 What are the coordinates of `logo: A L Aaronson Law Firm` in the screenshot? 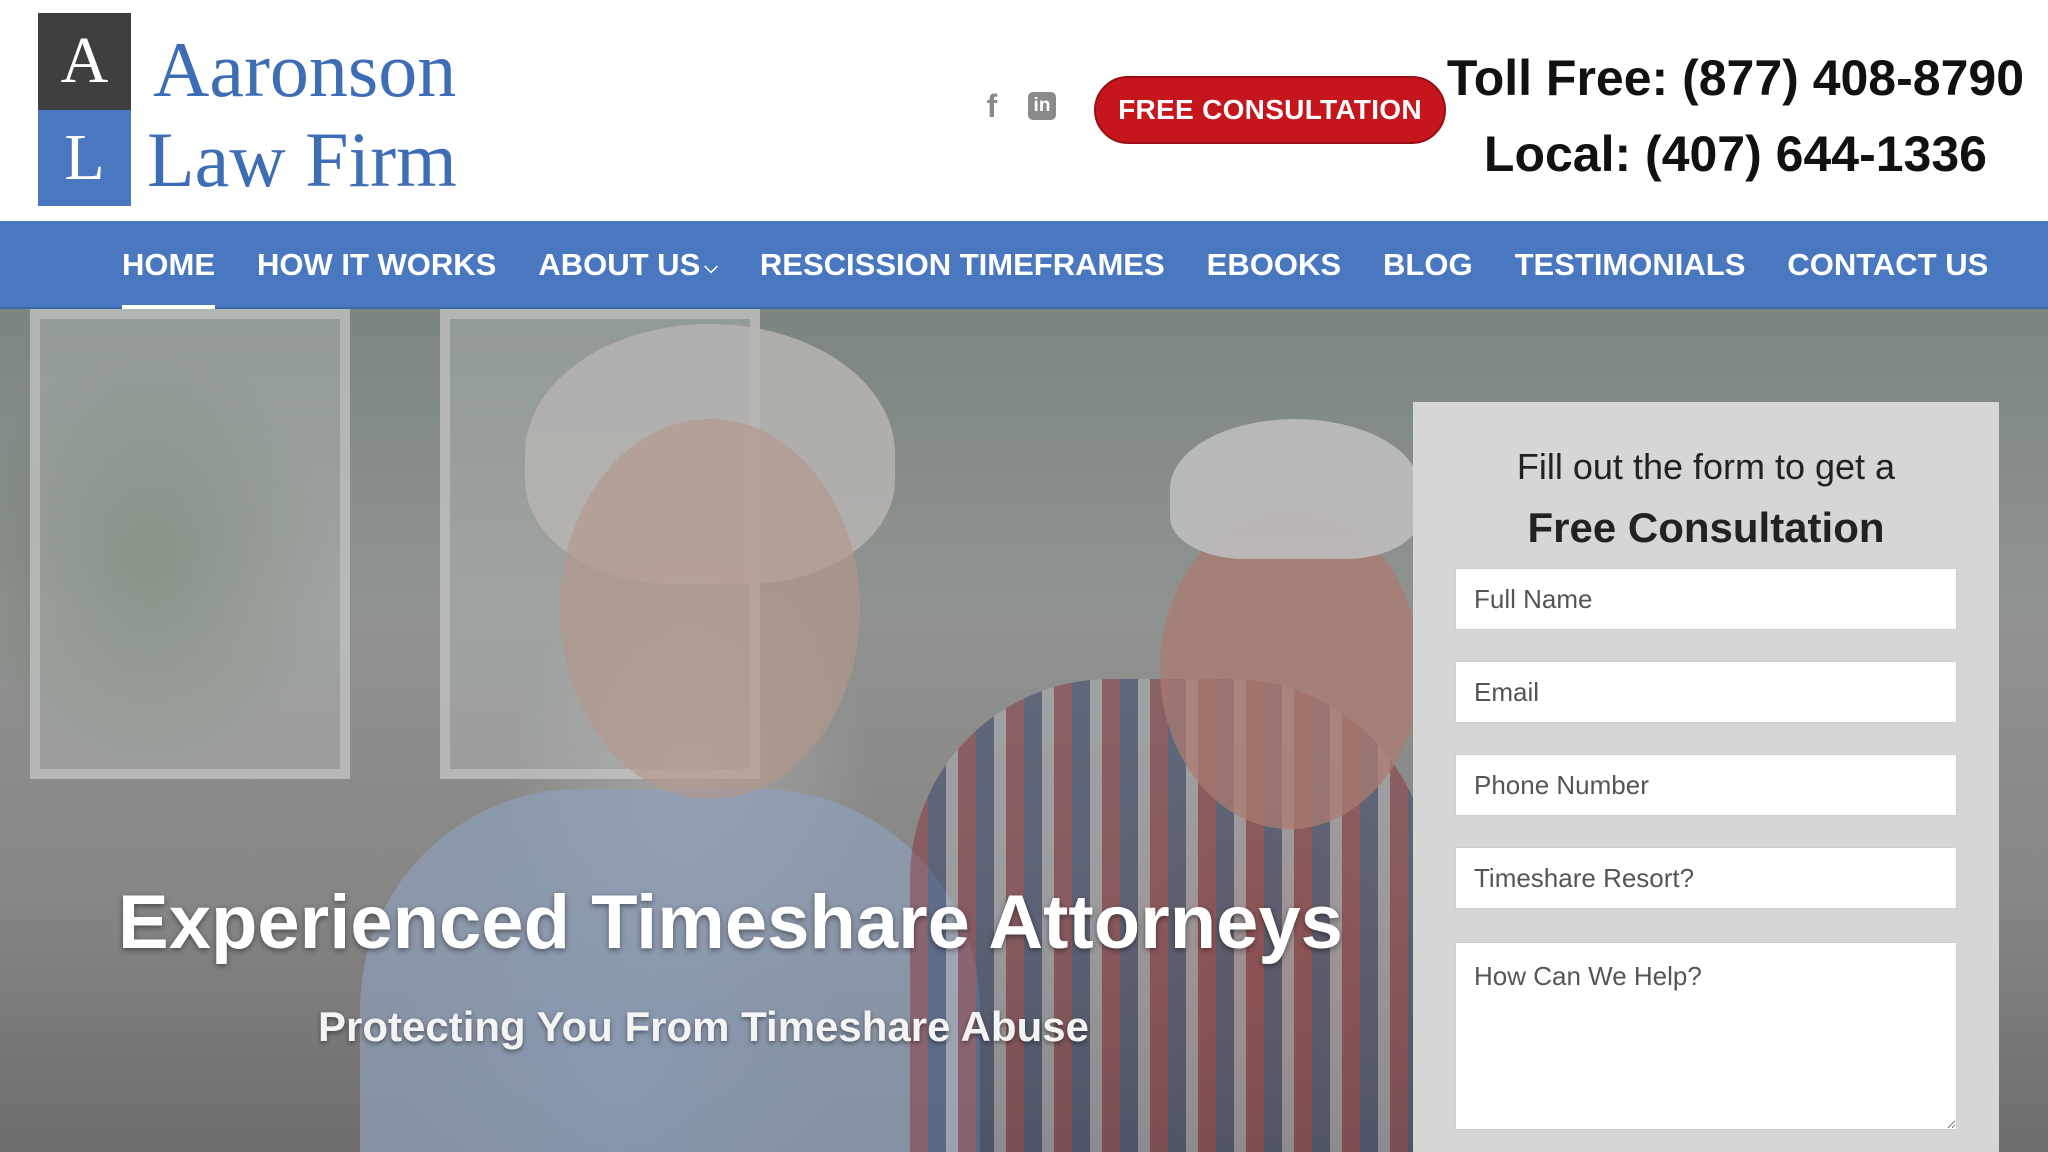 It's located at (247, 109).